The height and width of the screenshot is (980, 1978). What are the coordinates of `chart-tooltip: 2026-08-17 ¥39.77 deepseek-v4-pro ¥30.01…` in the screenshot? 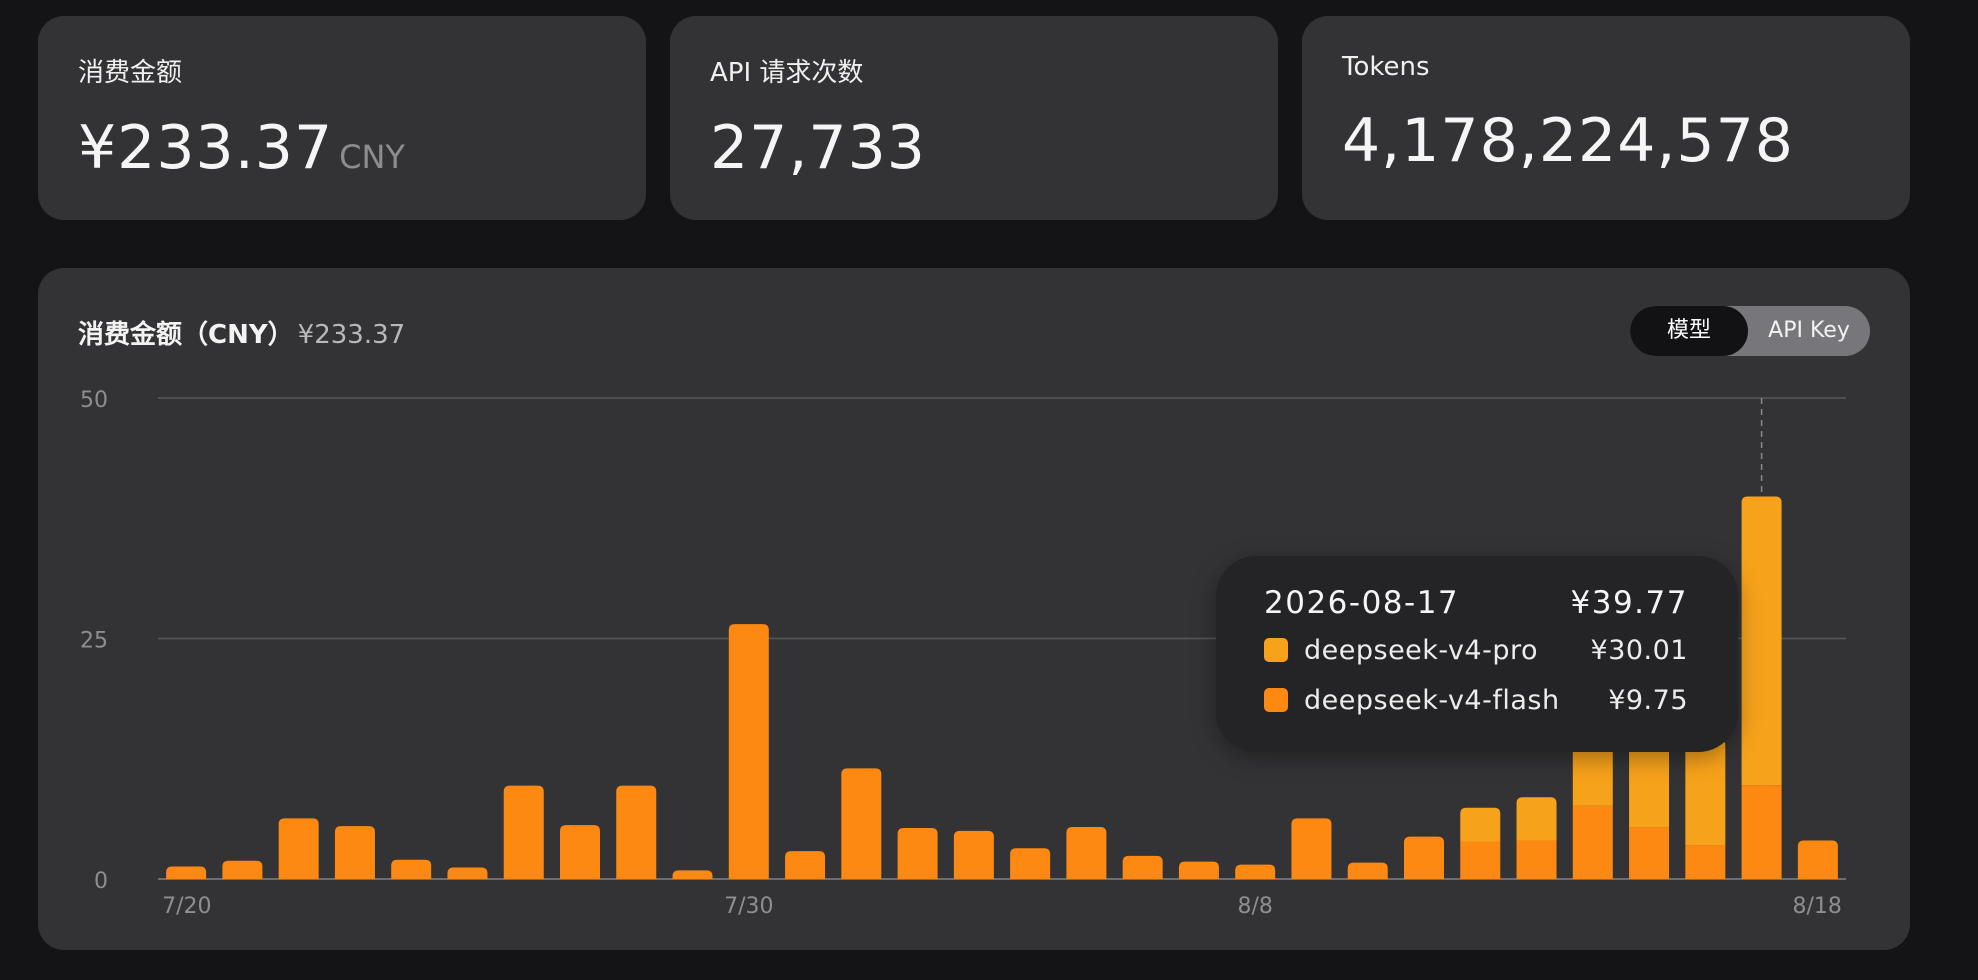 It's located at (1477, 654).